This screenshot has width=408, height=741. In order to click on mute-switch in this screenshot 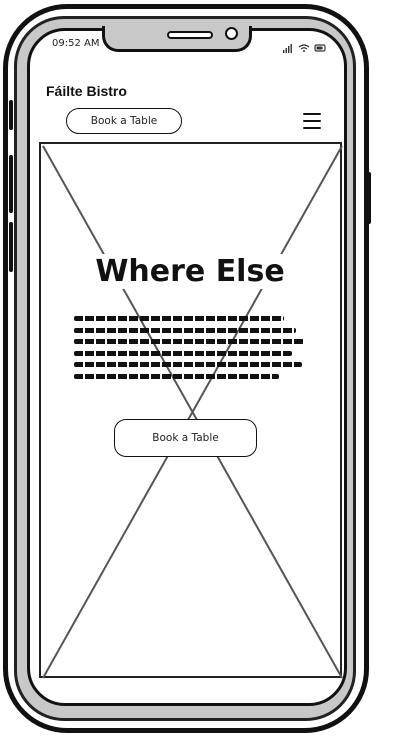, I will do `click(11, 247)`.